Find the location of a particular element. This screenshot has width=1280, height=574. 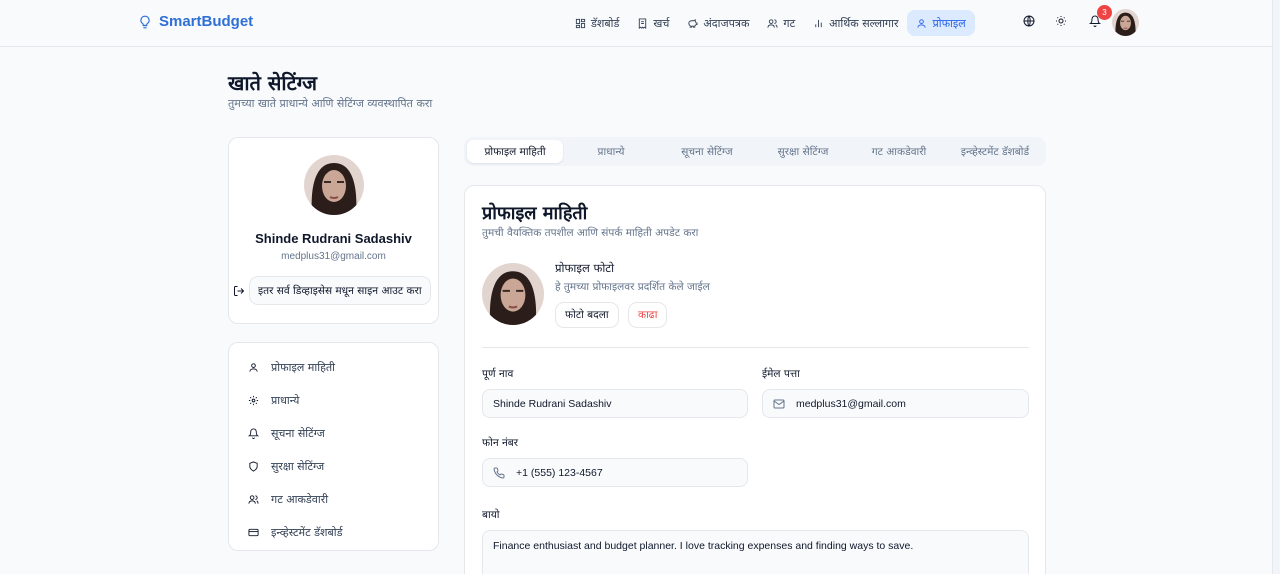

sidebar-item-label: इन्व्हेस्टमेंट डॅशबोर्ड is located at coordinates (307, 532).